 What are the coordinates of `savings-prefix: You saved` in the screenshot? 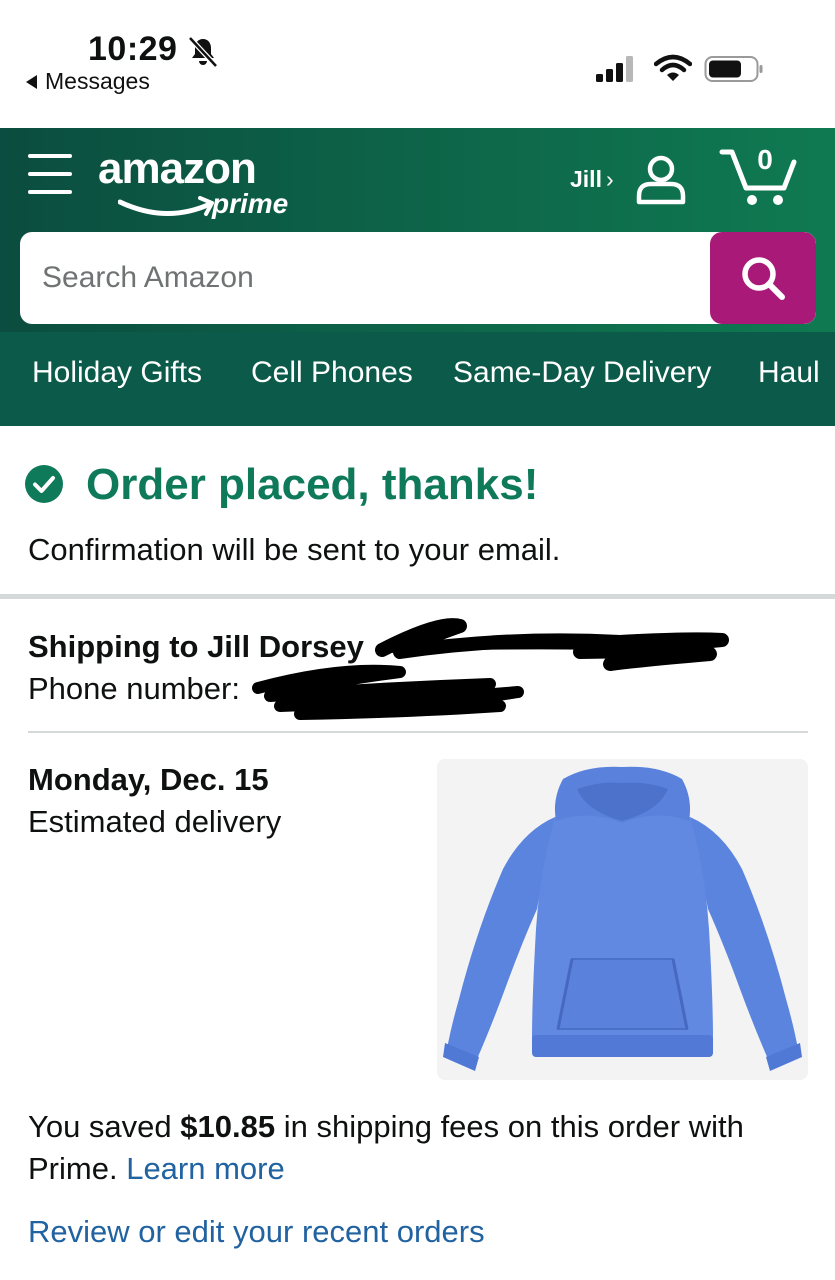 It's located at (100, 1126).